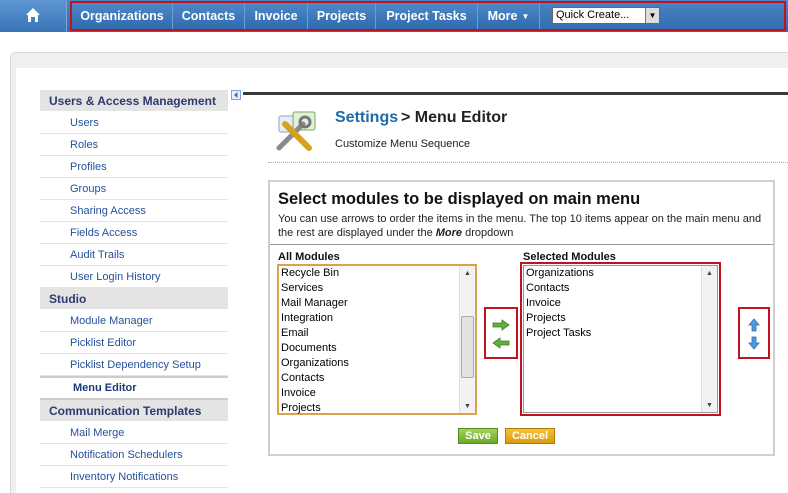 This screenshot has width=788, height=493. Describe the element at coordinates (134, 233) in the screenshot. I see `sidebar-item-fields-access: Fields Access` at that location.